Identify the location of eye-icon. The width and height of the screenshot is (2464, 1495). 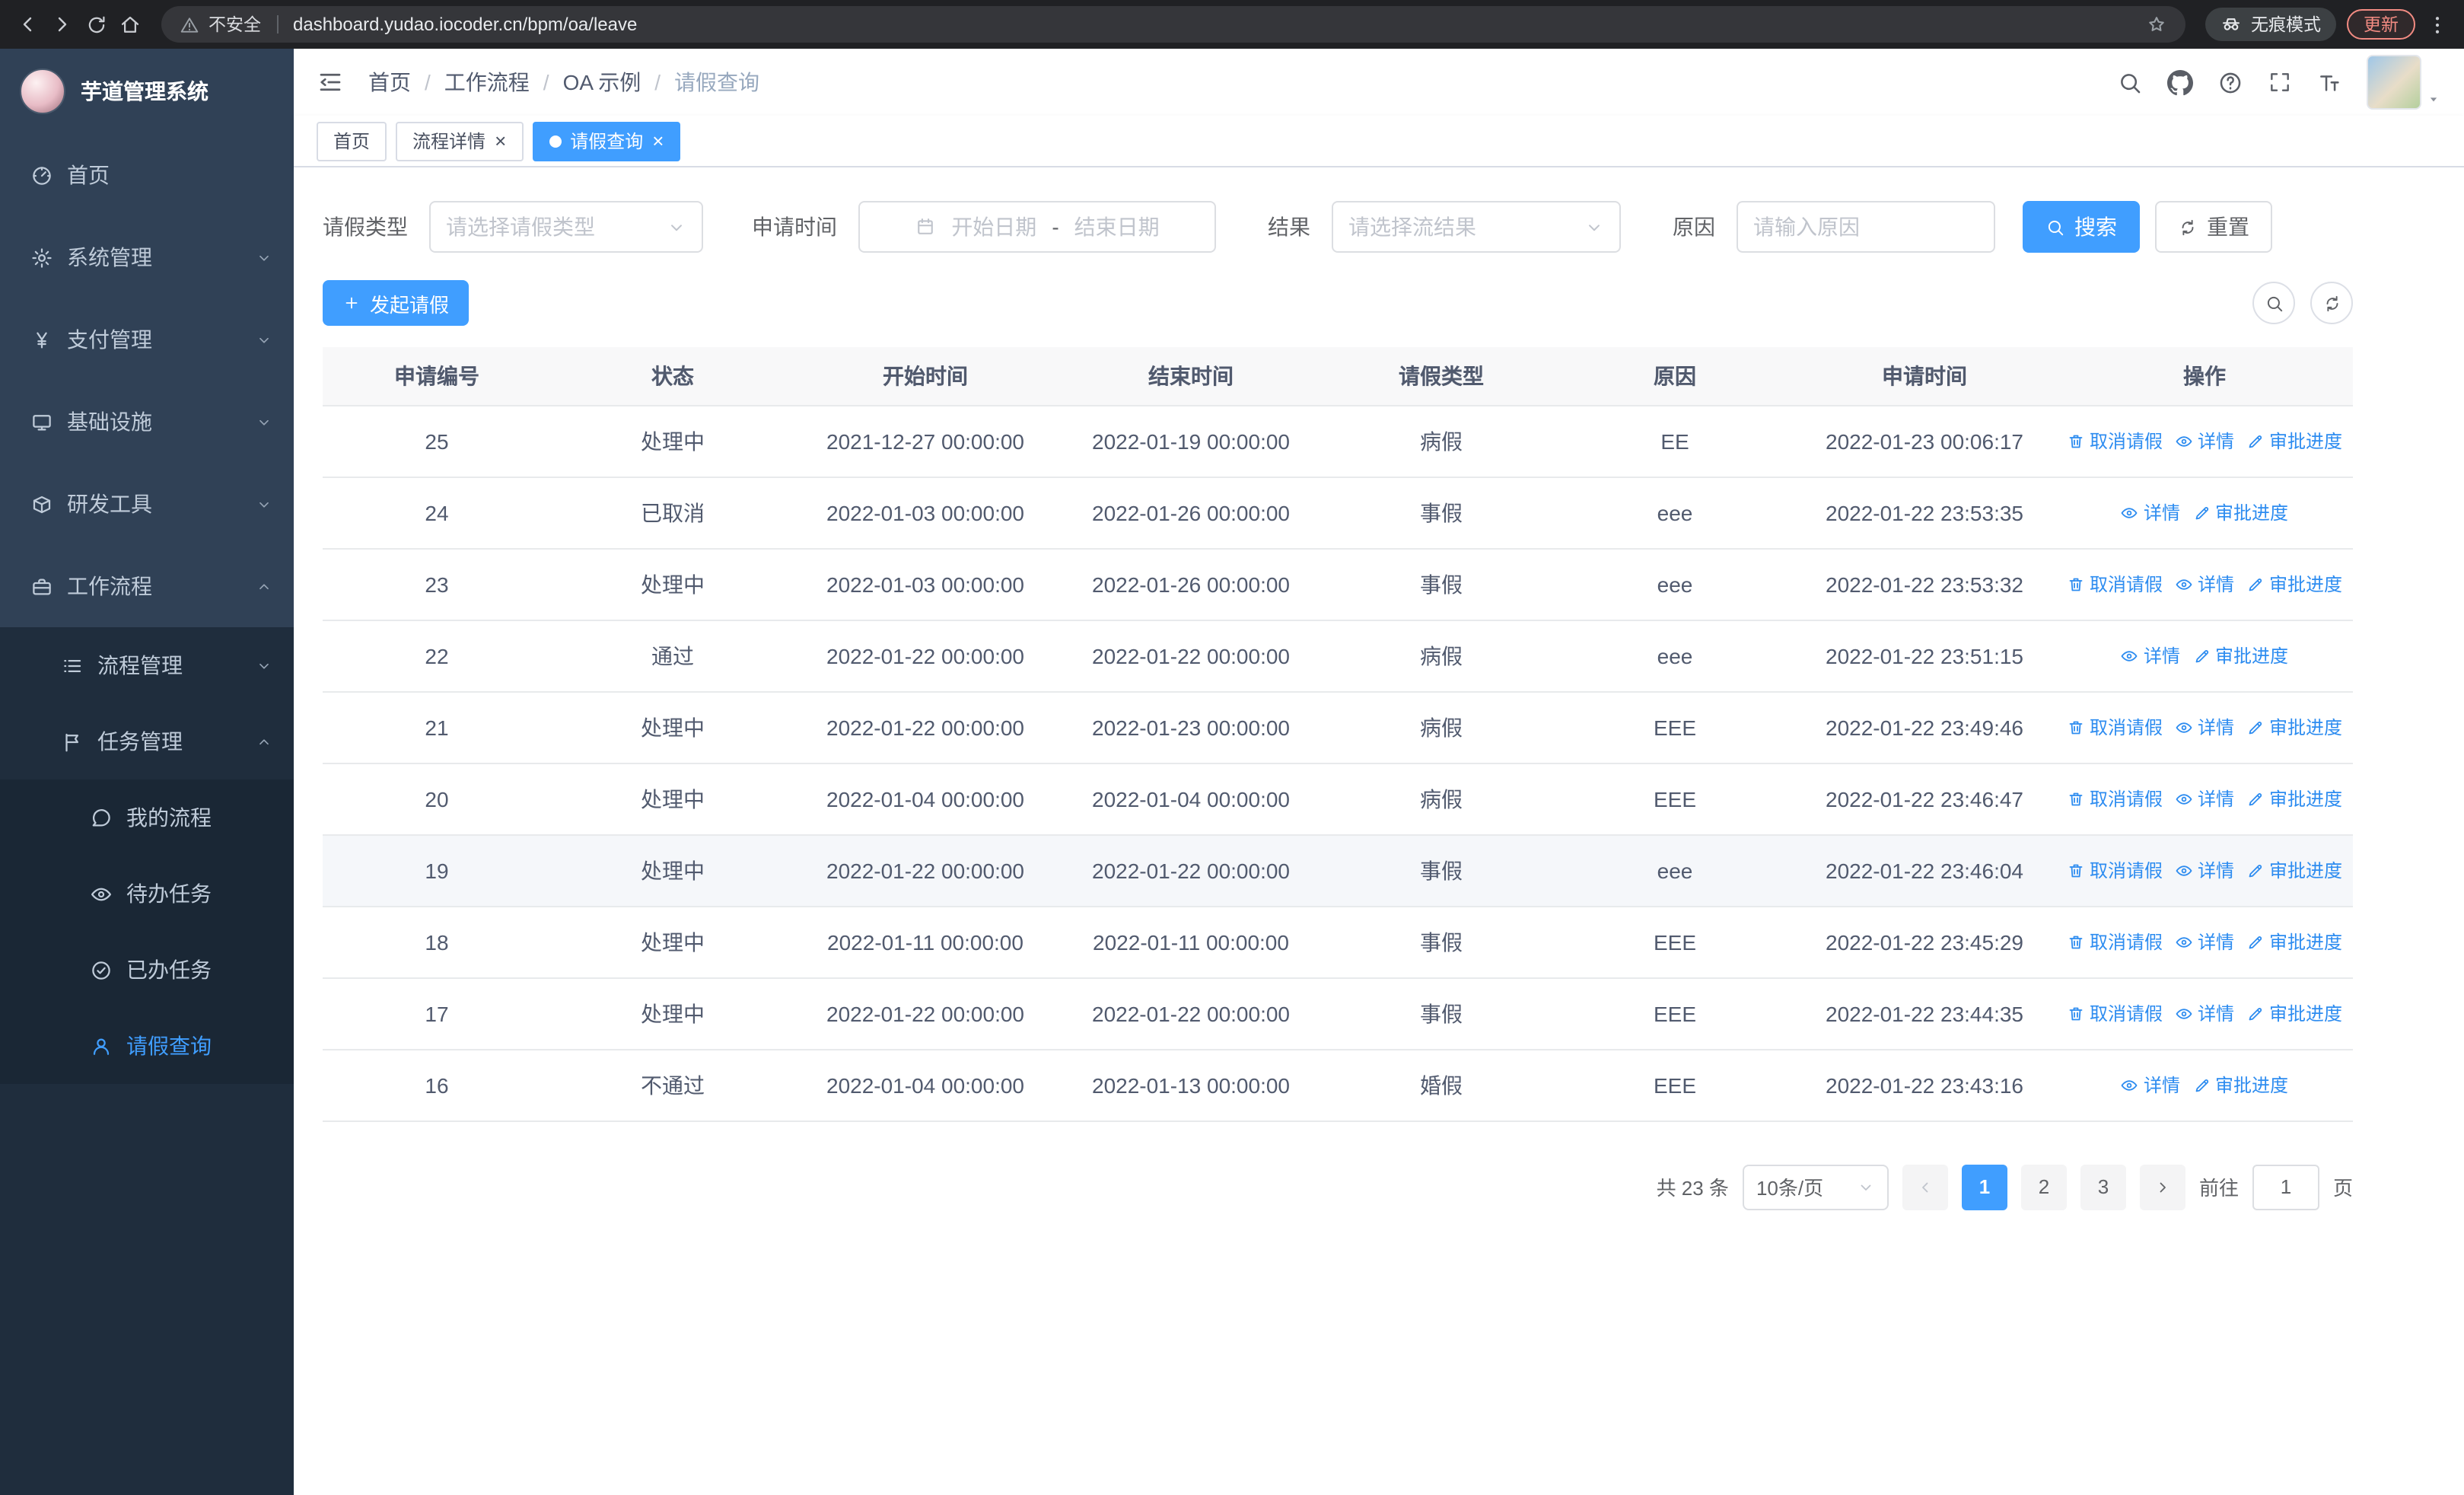
(2184, 1013).